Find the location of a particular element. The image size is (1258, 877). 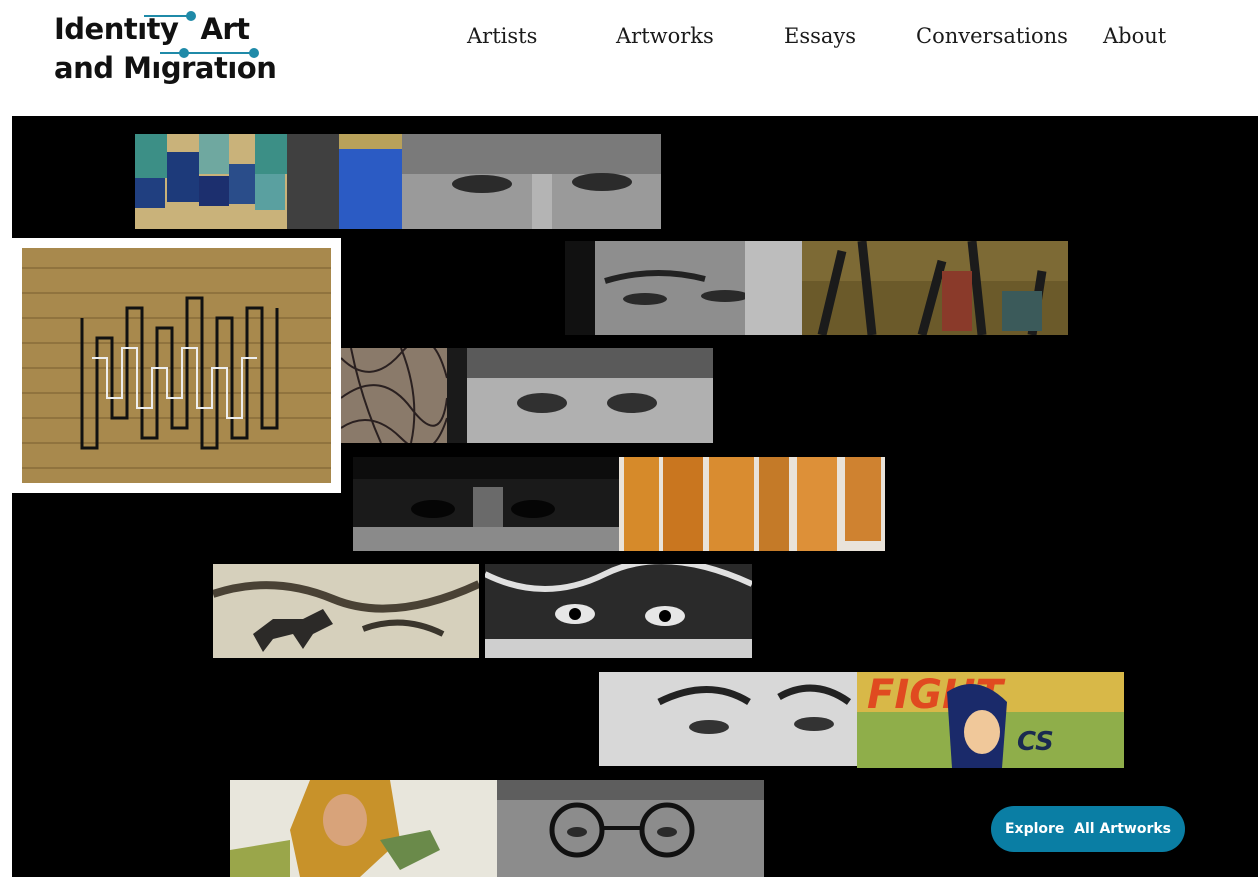

nav-essays: Essays is located at coordinates (820, 36).